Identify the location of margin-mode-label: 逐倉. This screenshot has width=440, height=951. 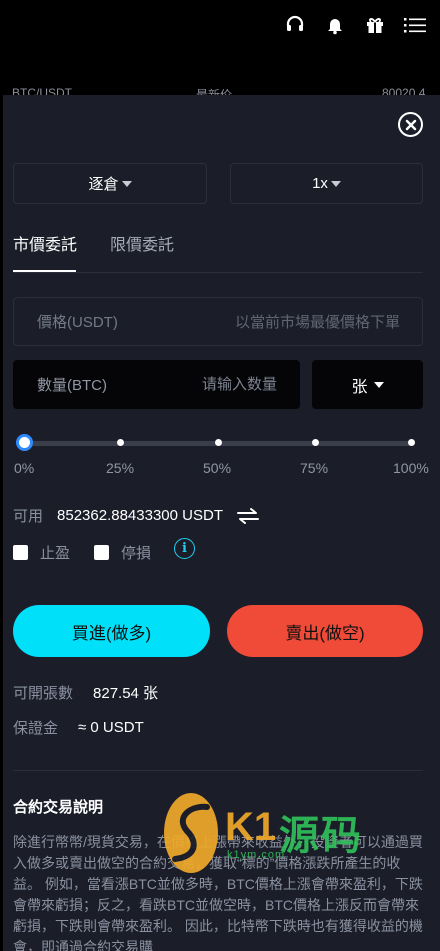
(103, 184).